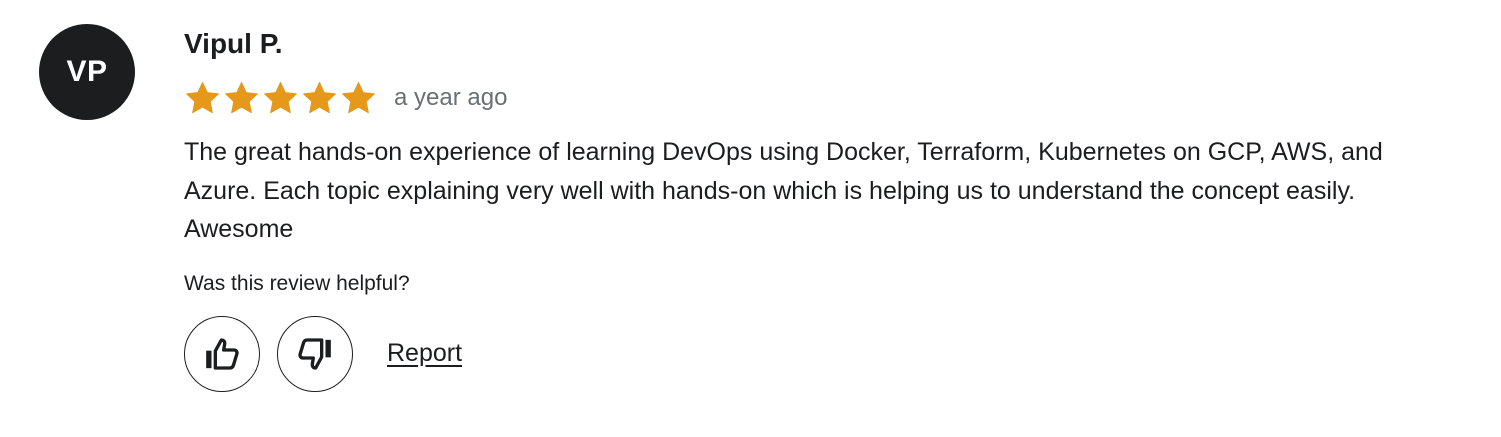 The image size is (1501, 437). What do you see at coordinates (424, 353) in the screenshot?
I see `report-link: Report` at bounding box center [424, 353].